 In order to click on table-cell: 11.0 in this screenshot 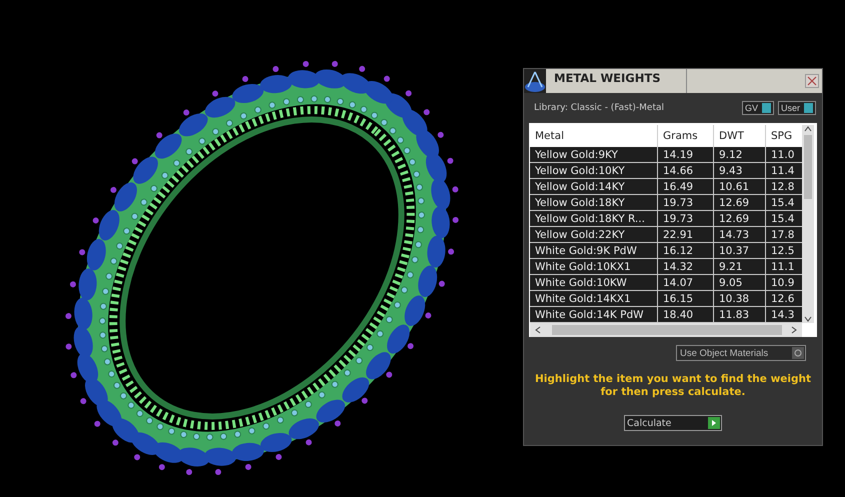, I will do `click(784, 155)`.